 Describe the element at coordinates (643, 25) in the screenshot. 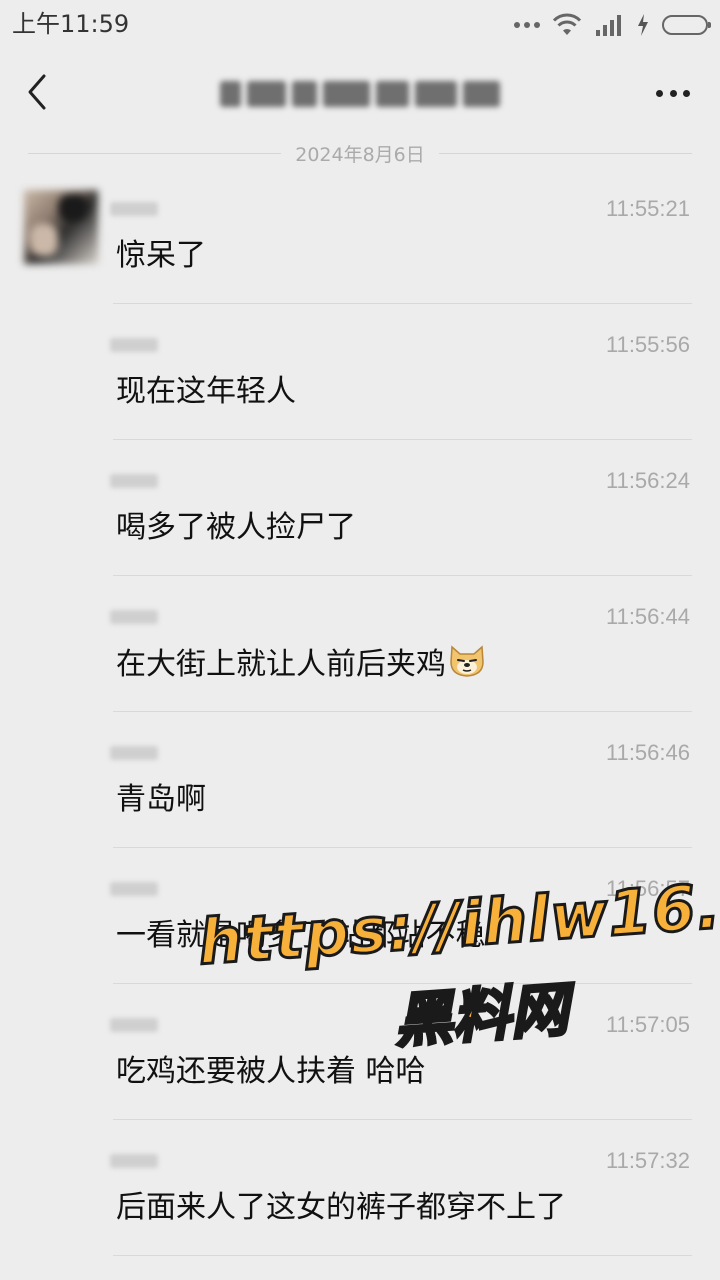

I see `charging-icon` at that location.